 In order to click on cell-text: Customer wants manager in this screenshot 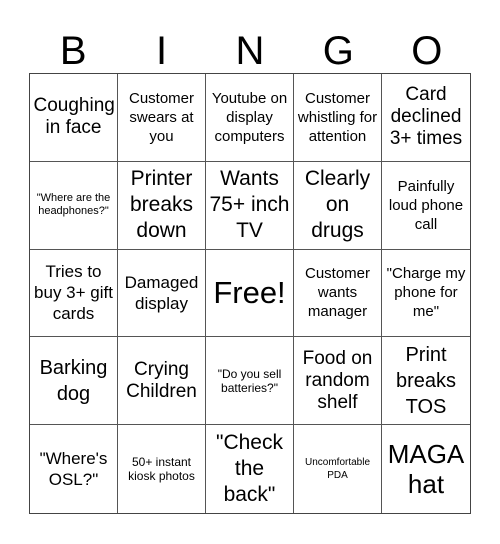, I will do `click(337, 293)`.